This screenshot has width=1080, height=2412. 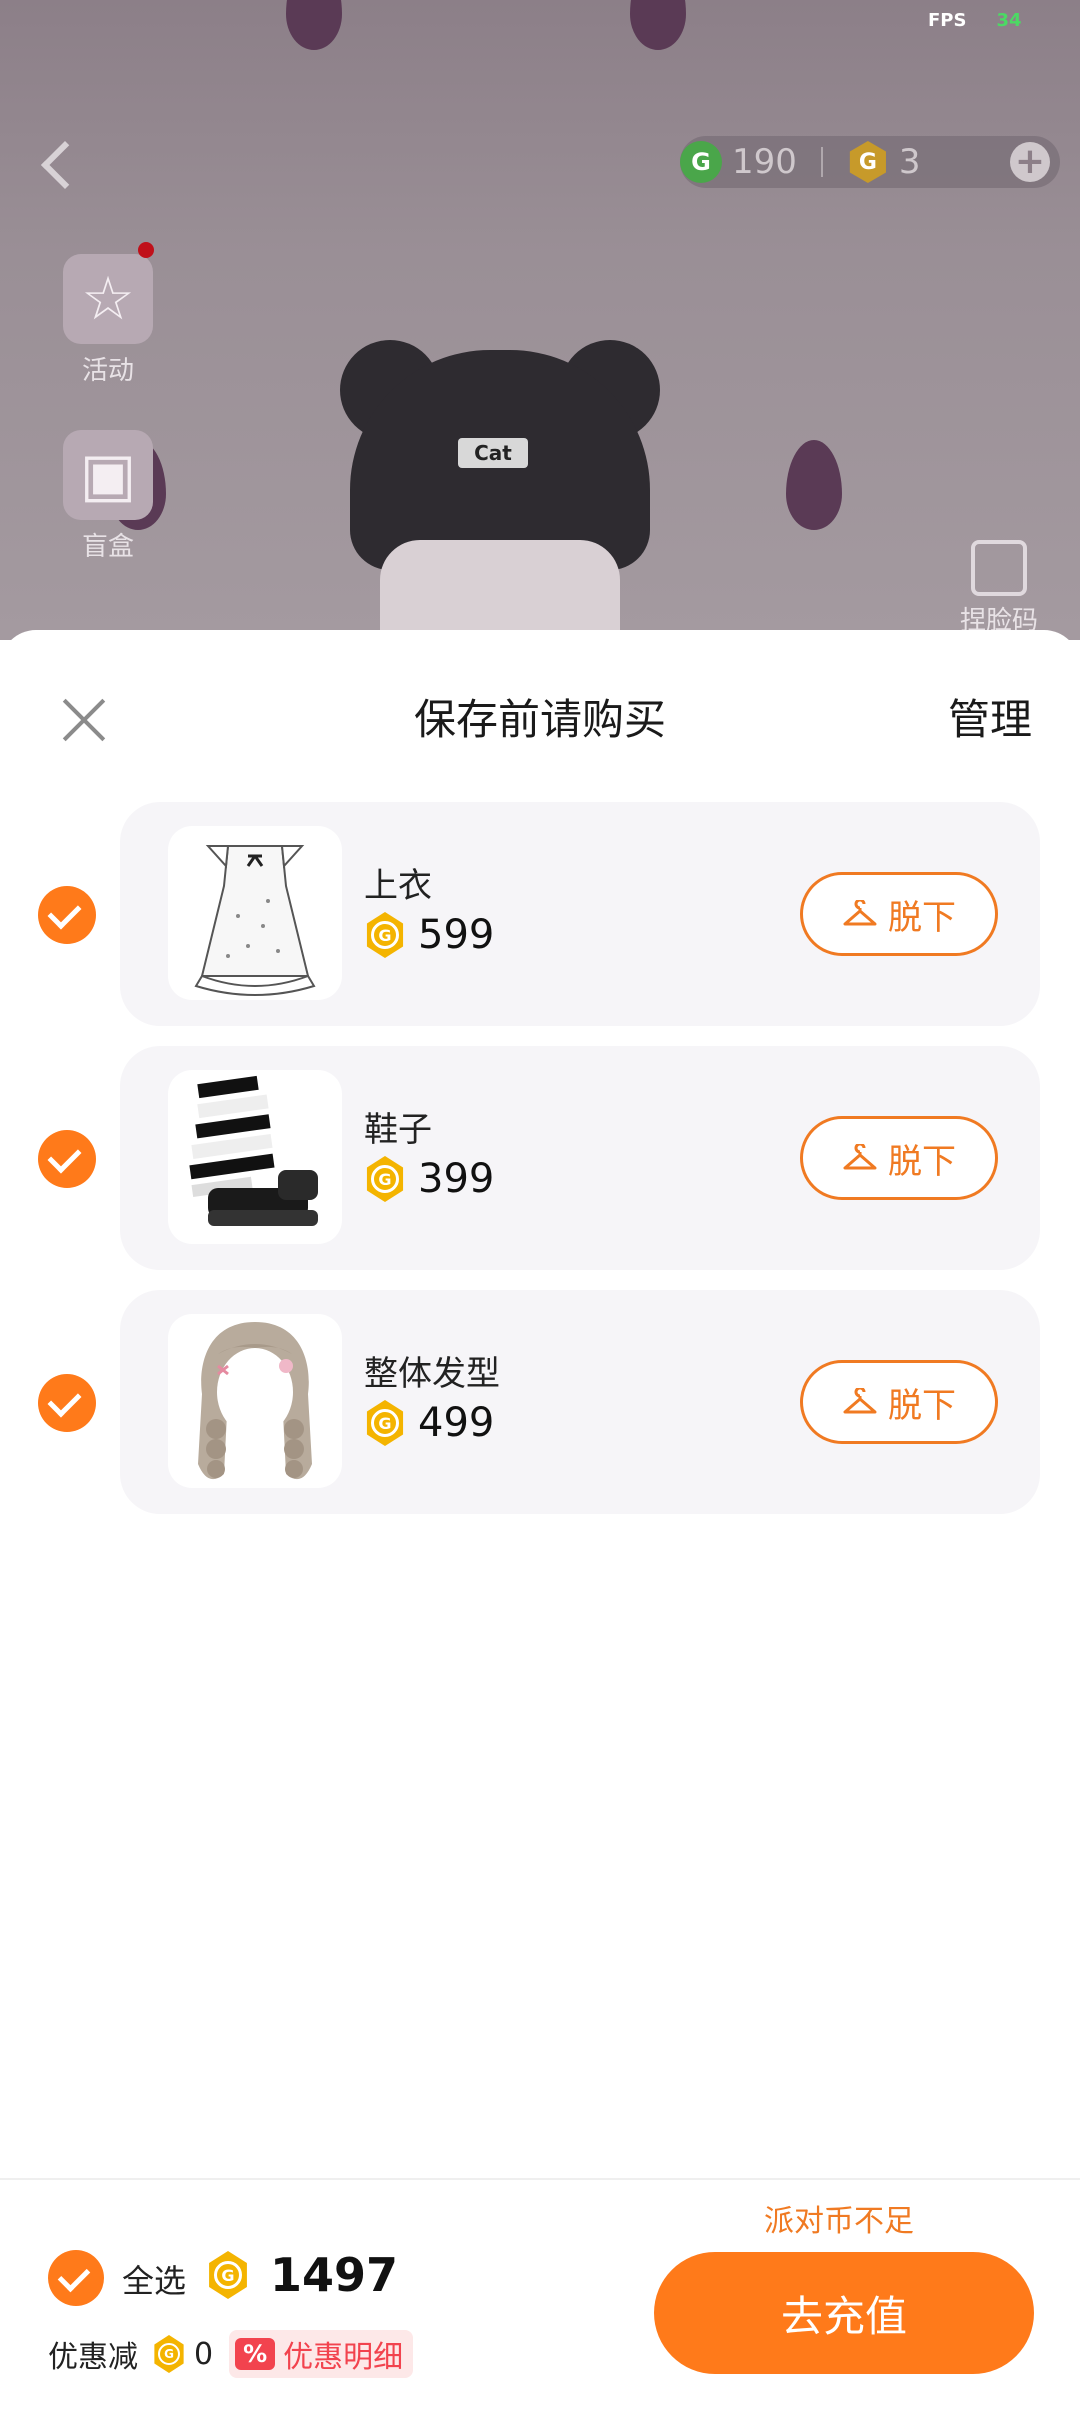 What do you see at coordinates (456, 935) in the screenshot?
I see `item-price-value: 599` at bounding box center [456, 935].